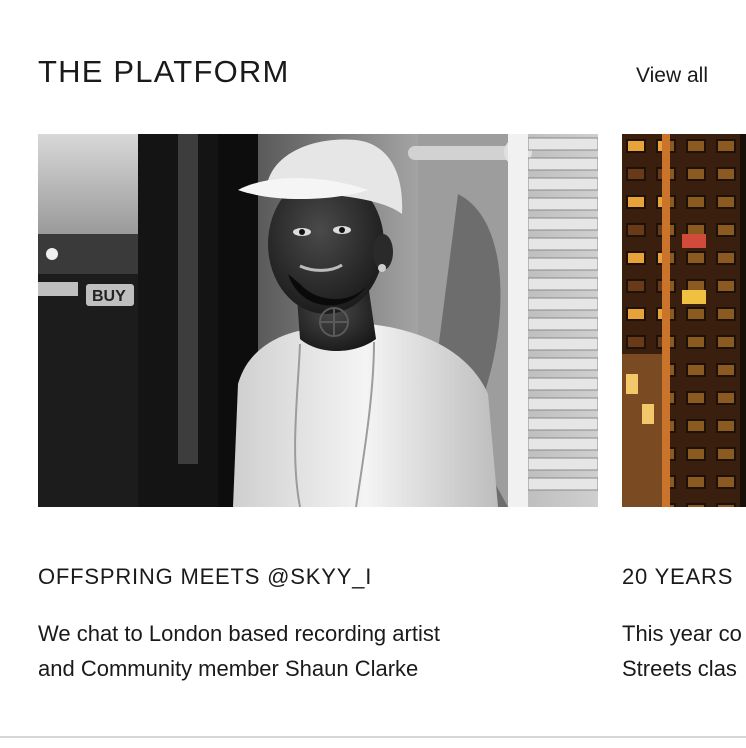  What do you see at coordinates (684, 651) in the screenshot?
I see `article-description: This year co Streets clas` at bounding box center [684, 651].